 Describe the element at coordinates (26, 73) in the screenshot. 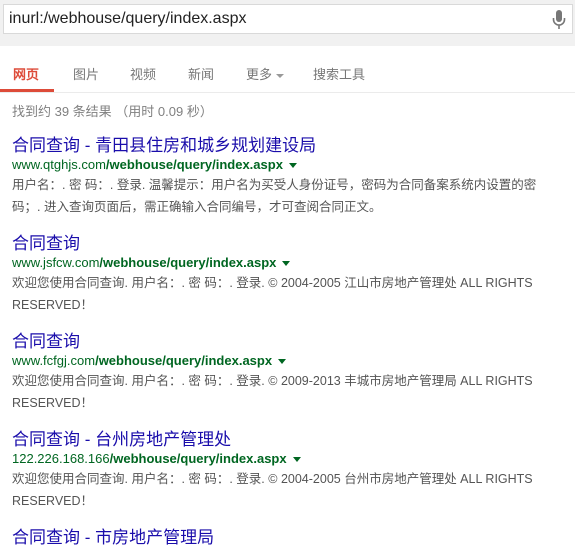

I see `tab-web: 网页` at that location.